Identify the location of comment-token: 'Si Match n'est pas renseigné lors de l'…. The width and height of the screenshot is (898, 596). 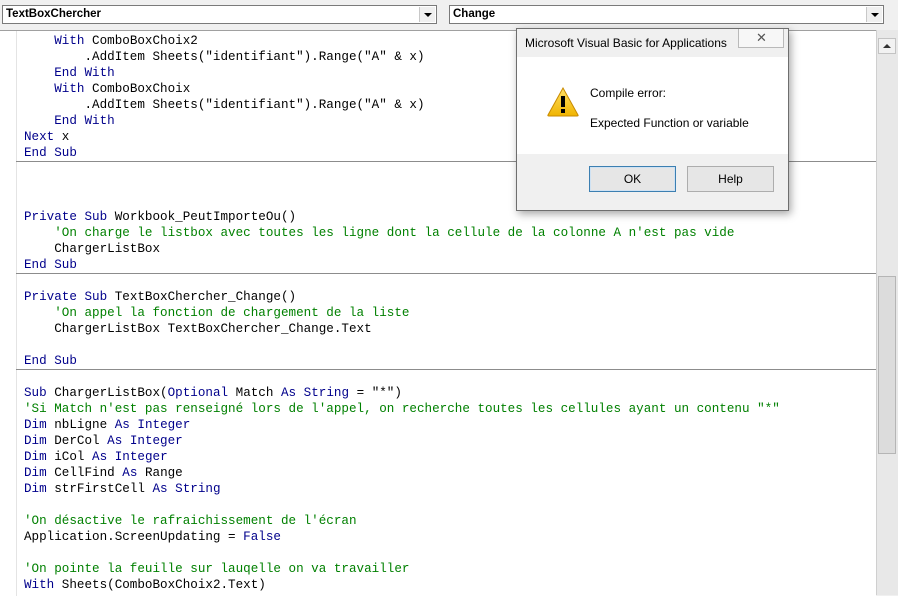
(402, 409).